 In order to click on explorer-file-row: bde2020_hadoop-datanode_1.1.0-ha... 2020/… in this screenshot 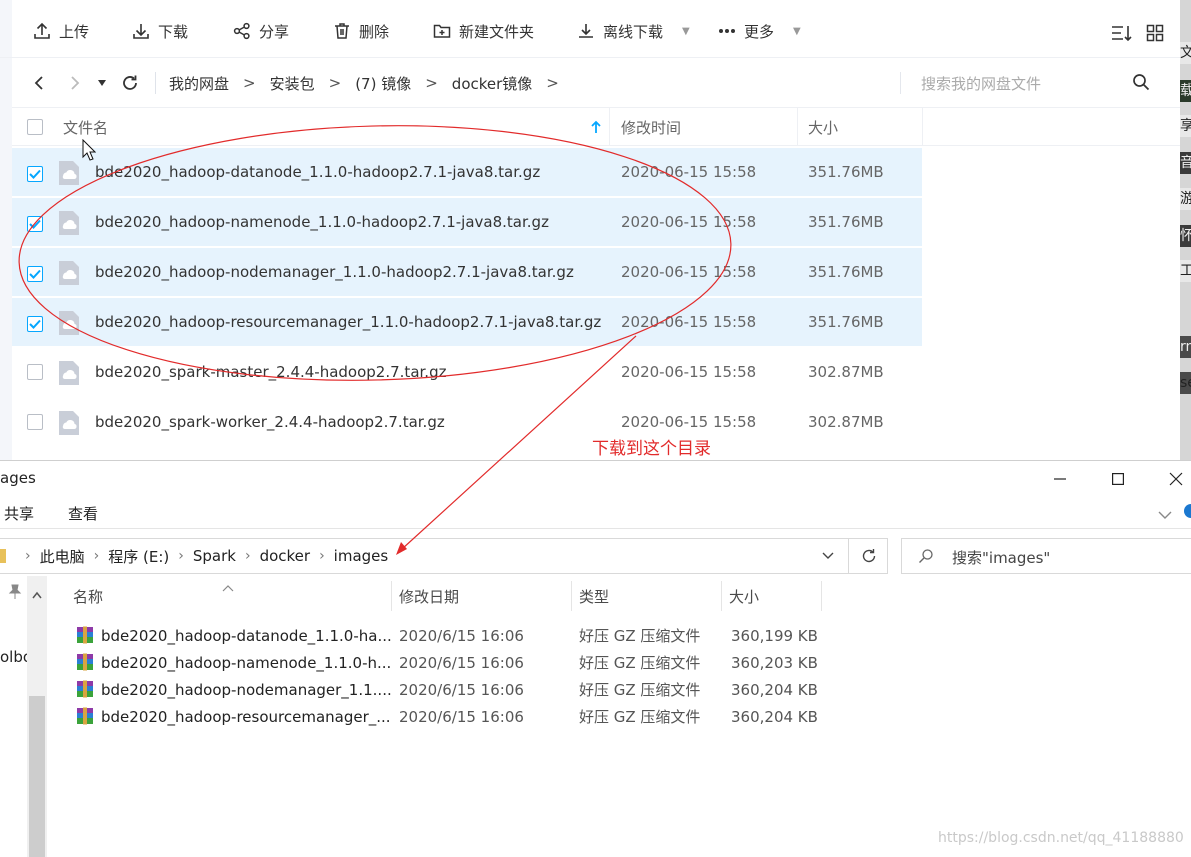, I will do `click(450, 635)`.